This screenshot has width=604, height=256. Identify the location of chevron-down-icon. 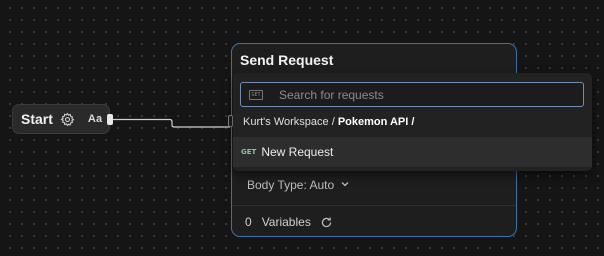
(345, 185).